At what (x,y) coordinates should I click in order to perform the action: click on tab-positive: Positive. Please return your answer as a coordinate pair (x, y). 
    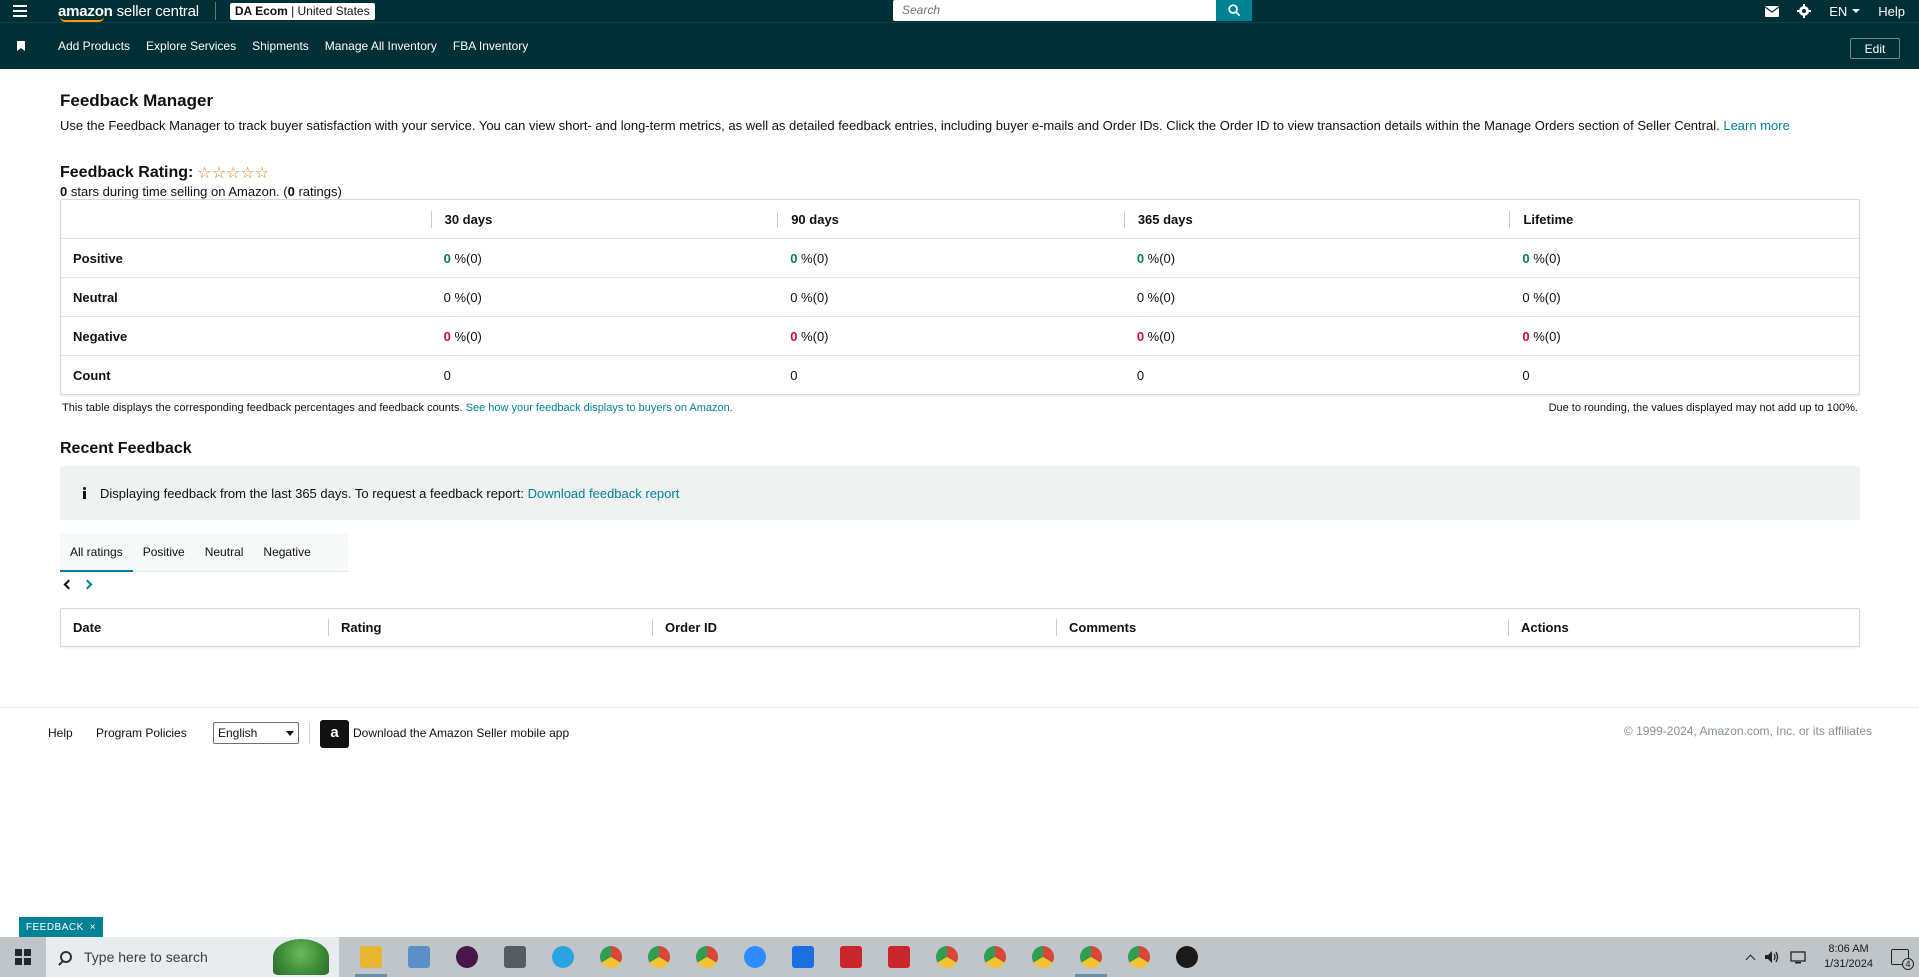
    Looking at the image, I should click on (164, 553).